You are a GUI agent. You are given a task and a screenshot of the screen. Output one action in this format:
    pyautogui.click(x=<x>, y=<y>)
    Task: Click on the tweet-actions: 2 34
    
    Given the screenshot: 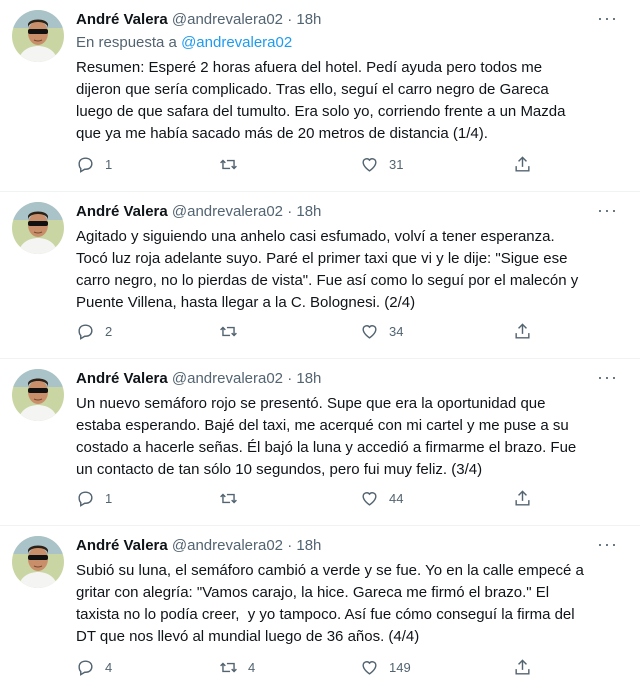 What is the action you would take?
    pyautogui.click(x=306, y=334)
    